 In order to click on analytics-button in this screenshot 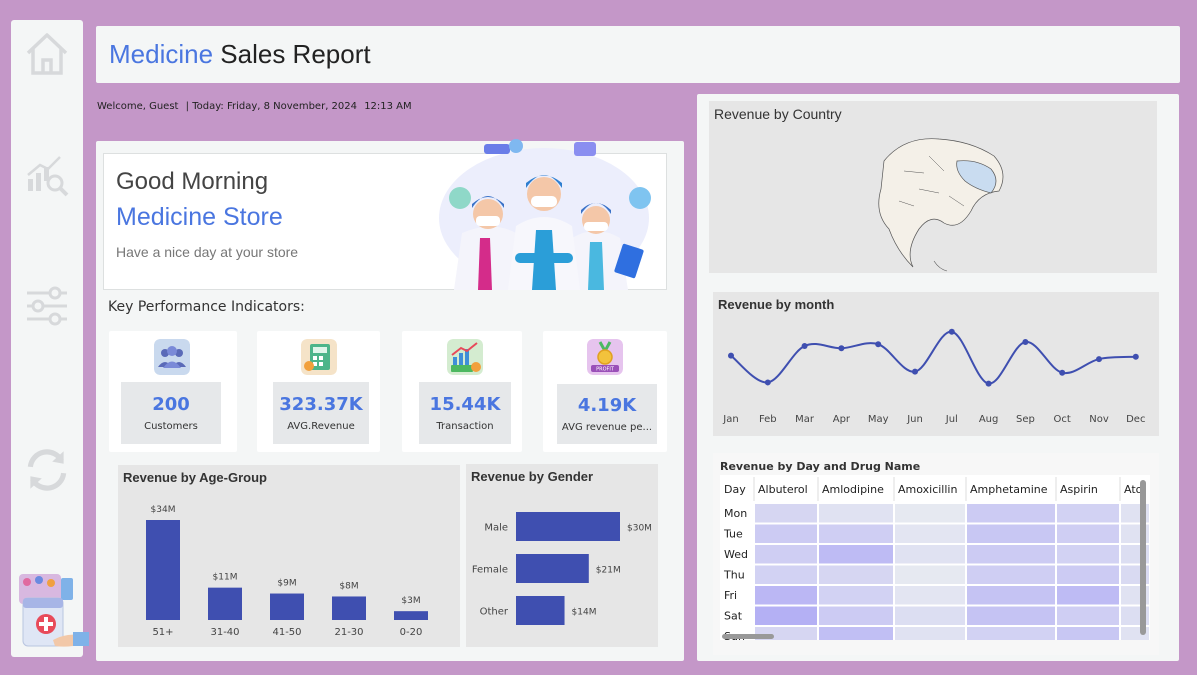, I will do `click(47, 174)`.